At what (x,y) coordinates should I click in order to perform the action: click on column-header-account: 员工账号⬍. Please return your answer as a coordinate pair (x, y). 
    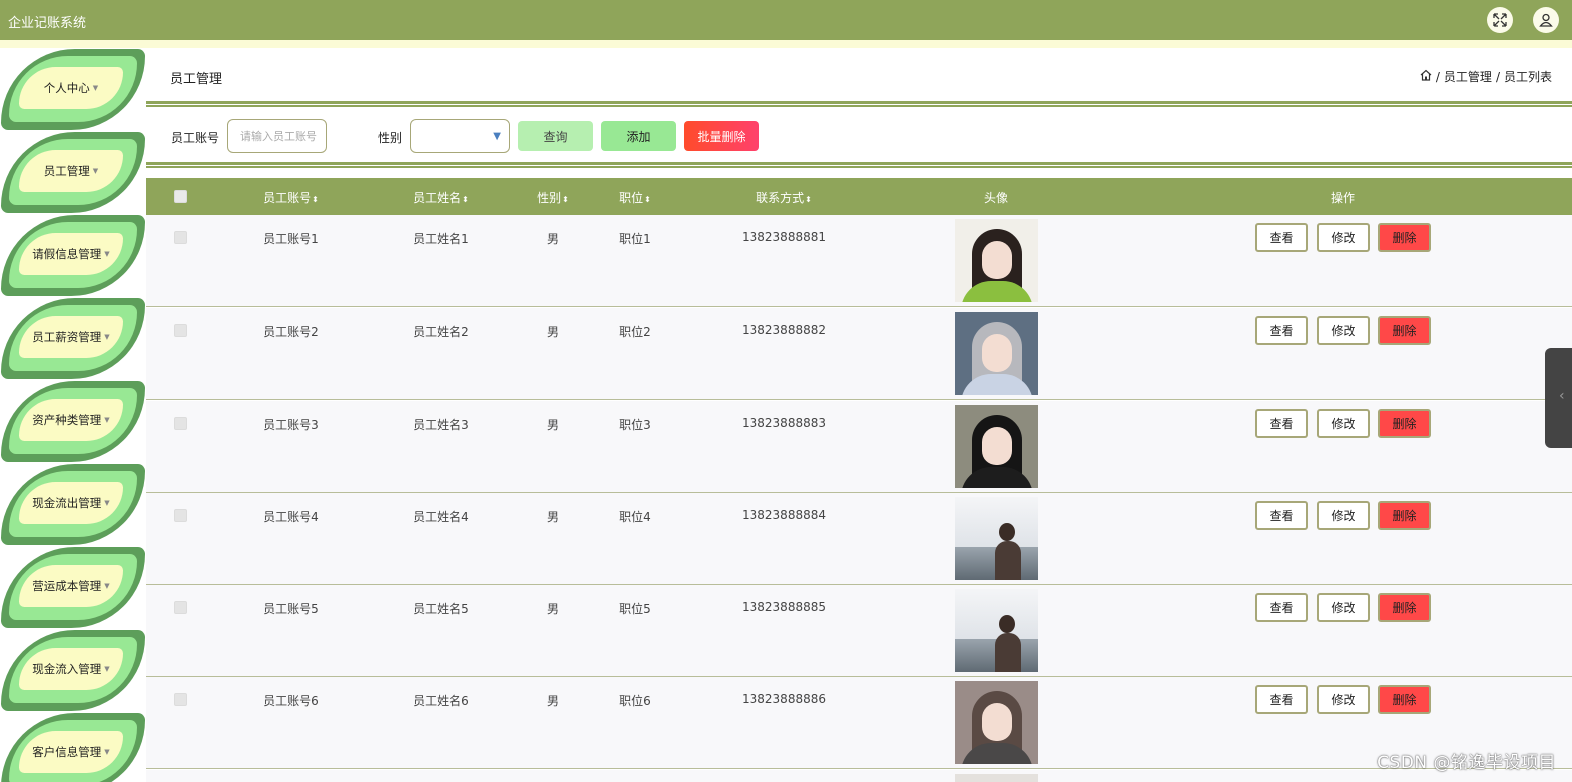
    Looking at the image, I should click on (291, 197).